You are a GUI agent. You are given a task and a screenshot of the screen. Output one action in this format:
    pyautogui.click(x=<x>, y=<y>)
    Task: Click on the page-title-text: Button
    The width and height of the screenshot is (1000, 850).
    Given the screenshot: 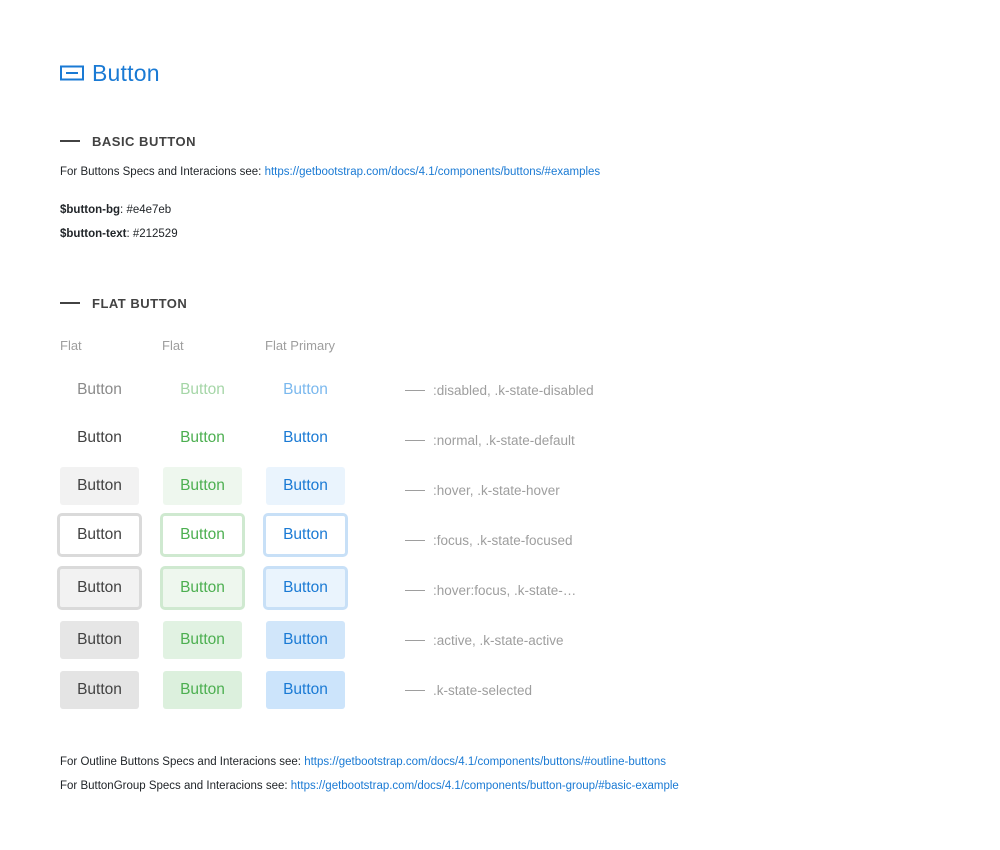 What is the action you would take?
    pyautogui.click(x=126, y=72)
    